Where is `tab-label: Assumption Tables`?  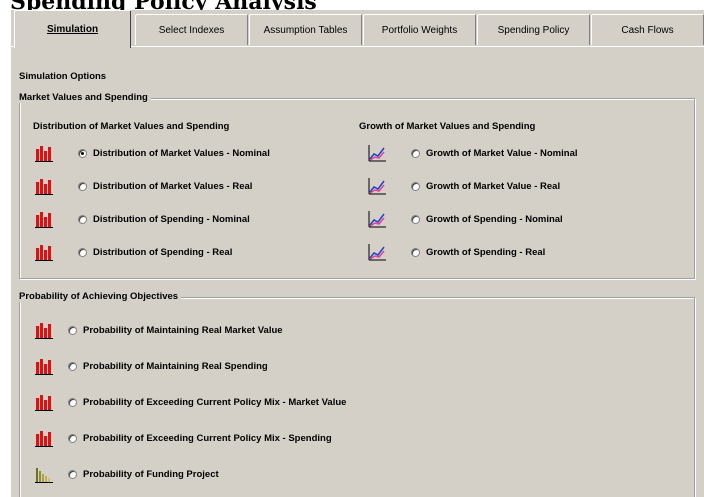 tab-label: Assumption Tables is located at coordinates (305, 30).